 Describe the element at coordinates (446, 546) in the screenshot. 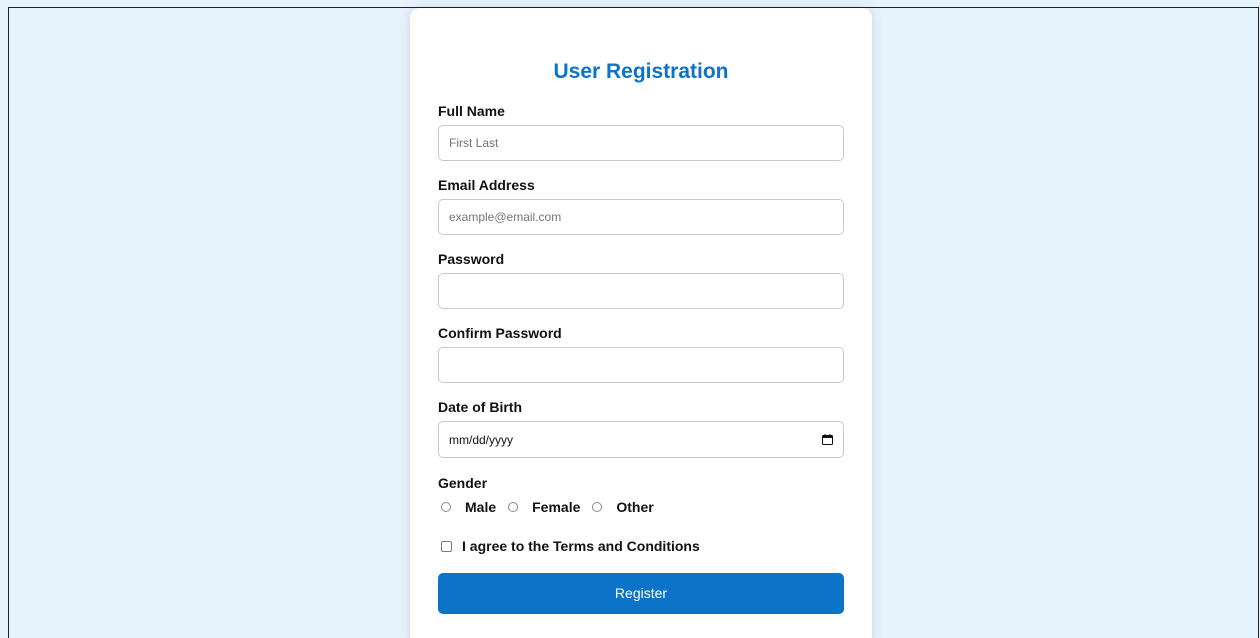

I see `terms-checkbox` at that location.